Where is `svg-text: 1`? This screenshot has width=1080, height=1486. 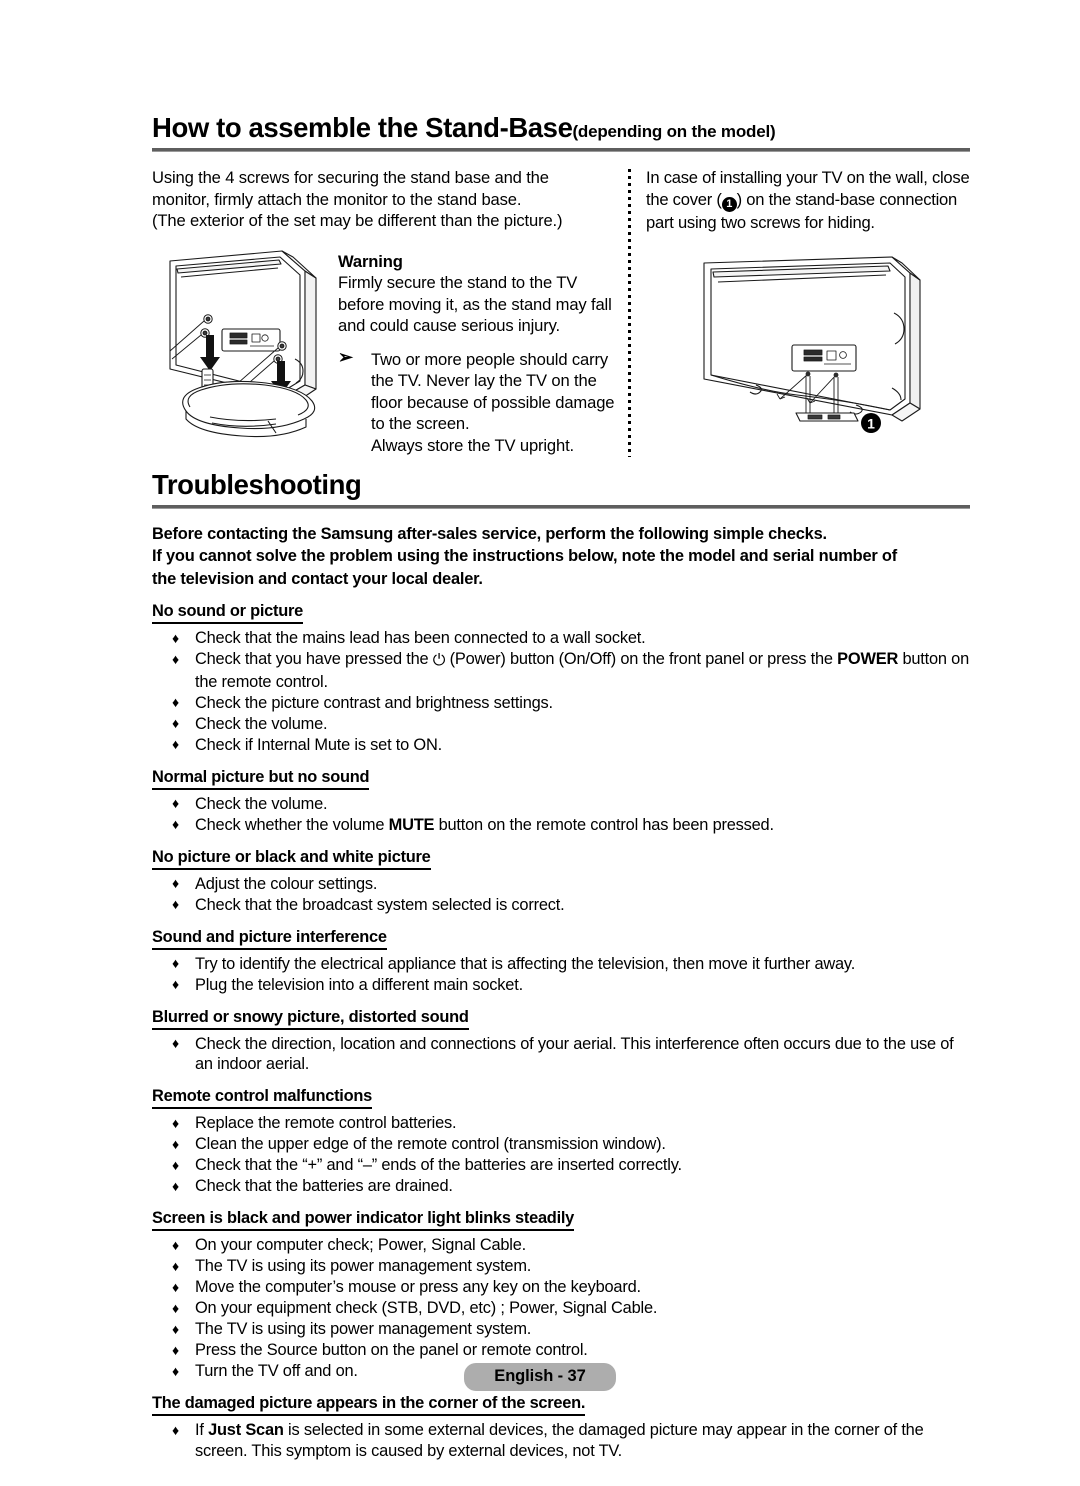
svg-text: 1 is located at coordinates (871, 424).